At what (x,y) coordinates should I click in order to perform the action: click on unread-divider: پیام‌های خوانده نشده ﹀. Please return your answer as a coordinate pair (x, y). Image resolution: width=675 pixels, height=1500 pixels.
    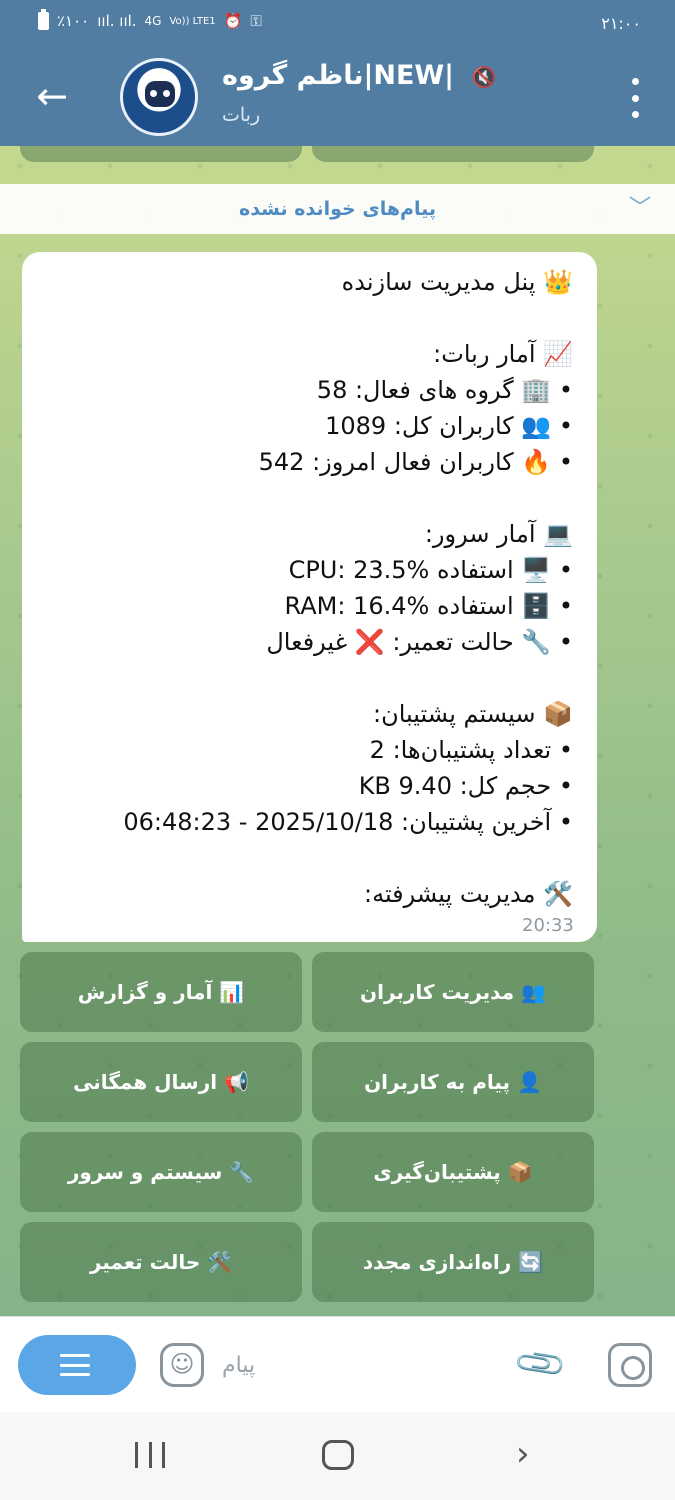
    Looking at the image, I should click on (337, 209).